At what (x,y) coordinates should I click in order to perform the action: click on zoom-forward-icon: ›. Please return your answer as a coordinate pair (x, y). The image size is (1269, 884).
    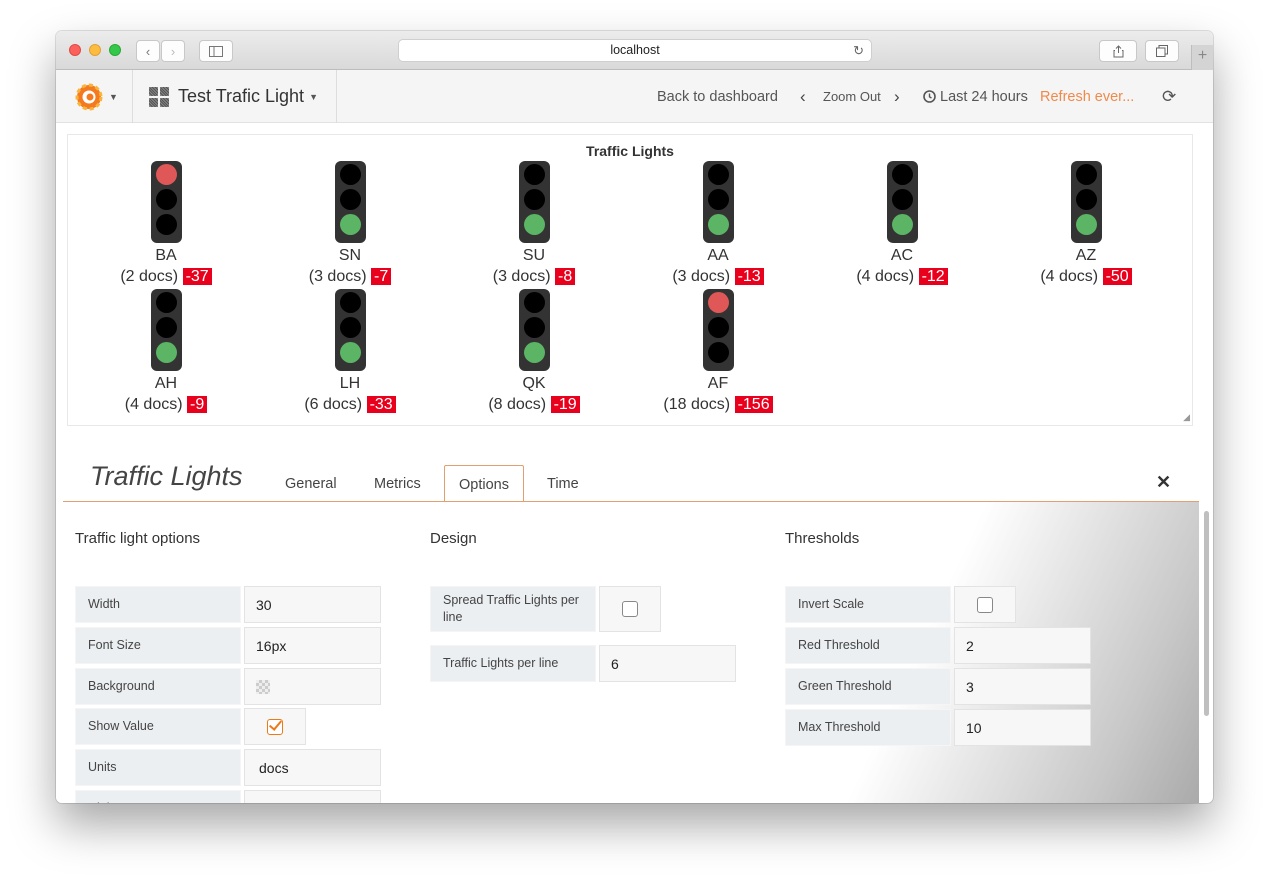
    Looking at the image, I should click on (897, 96).